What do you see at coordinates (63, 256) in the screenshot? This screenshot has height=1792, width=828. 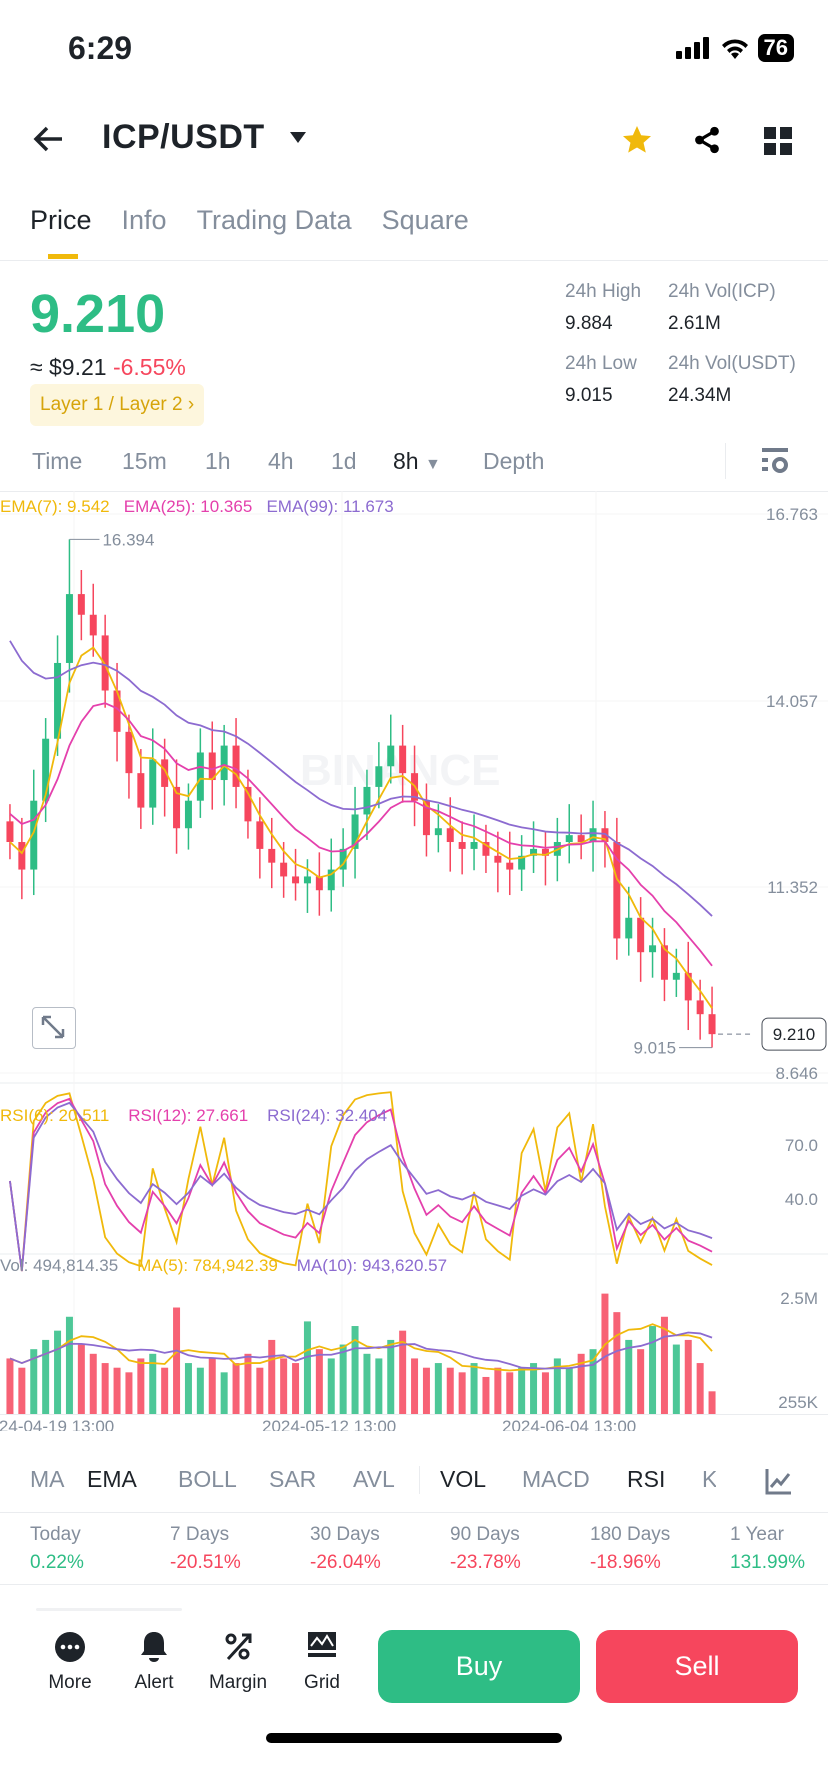 I see `active-tab-indicator` at bounding box center [63, 256].